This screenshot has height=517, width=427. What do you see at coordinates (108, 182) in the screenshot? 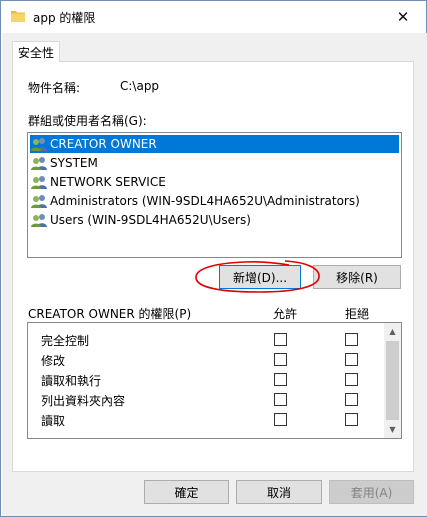
I see `list-item-label: NETWORK SERVICE` at bounding box center [108, 182].